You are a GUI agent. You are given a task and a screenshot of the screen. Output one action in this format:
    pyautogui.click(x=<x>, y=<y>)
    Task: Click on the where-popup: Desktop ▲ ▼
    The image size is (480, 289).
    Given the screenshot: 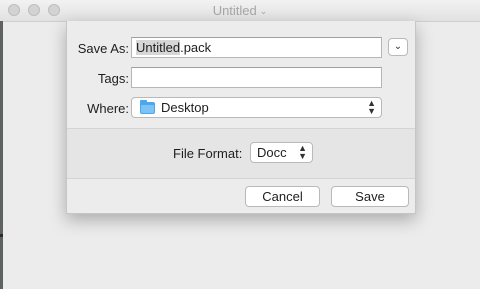 What is the action you would take?
    pyautogui.click(x=256, y=107)
    